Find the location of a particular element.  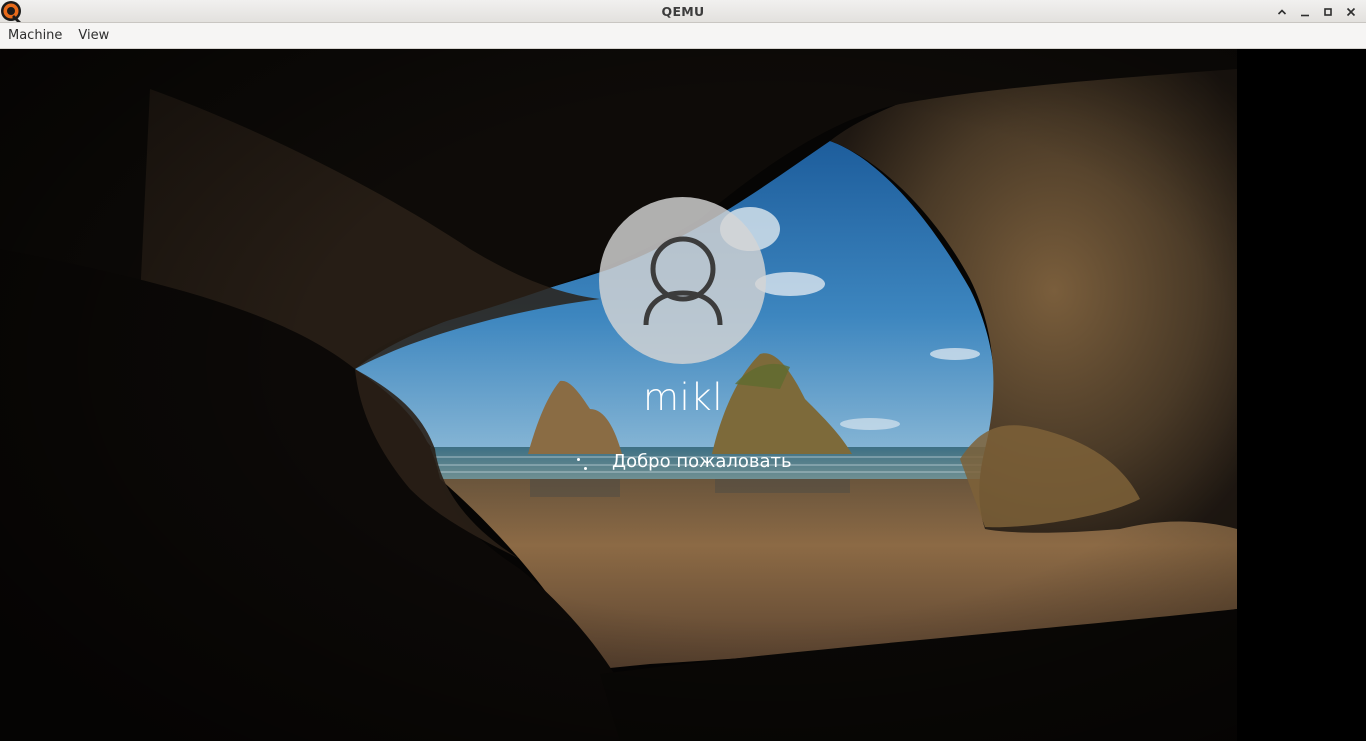

window-titlebar: QEMU is located at coordinates (683, 11).